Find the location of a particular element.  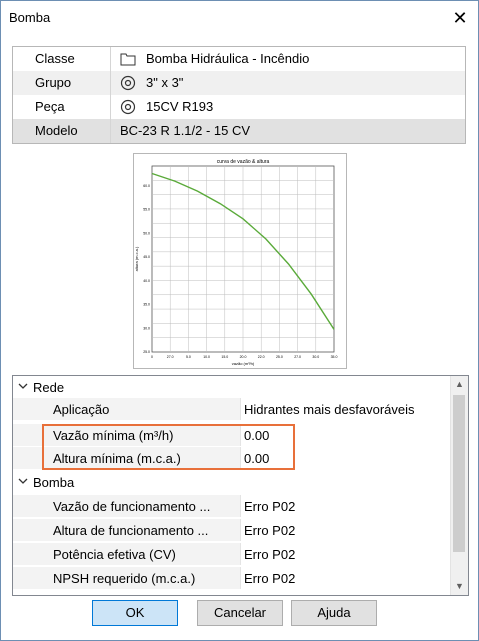

info-row-modelo: Modelo BC-23 R 1.1/2 - 15 CV is located at coordinates (239, 131).